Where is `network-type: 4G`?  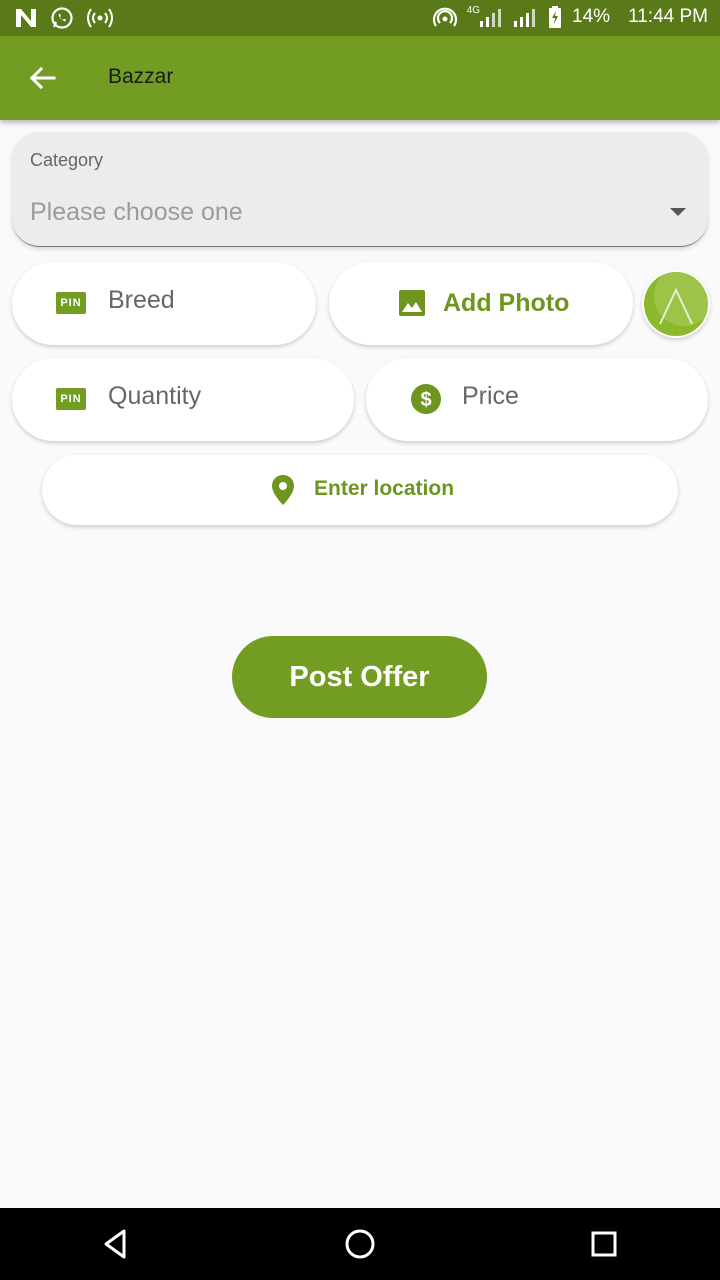 network-type: 4G is located at coordinates (473, 10).